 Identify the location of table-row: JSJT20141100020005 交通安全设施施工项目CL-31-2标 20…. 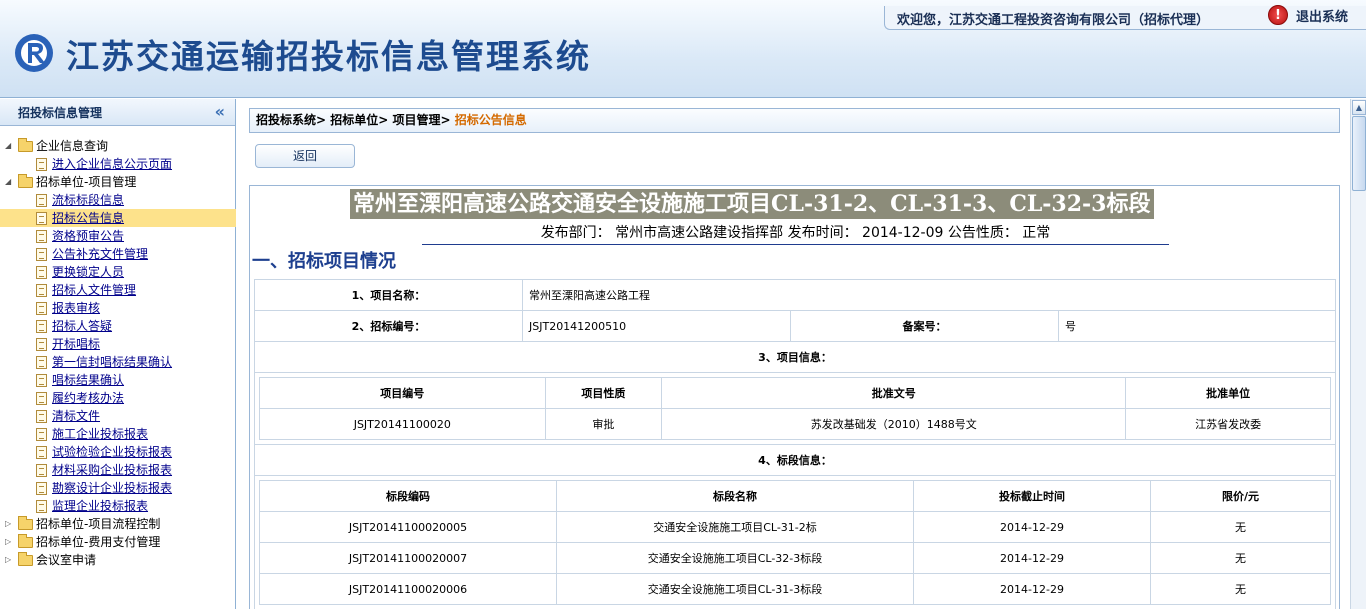
(795, 527).